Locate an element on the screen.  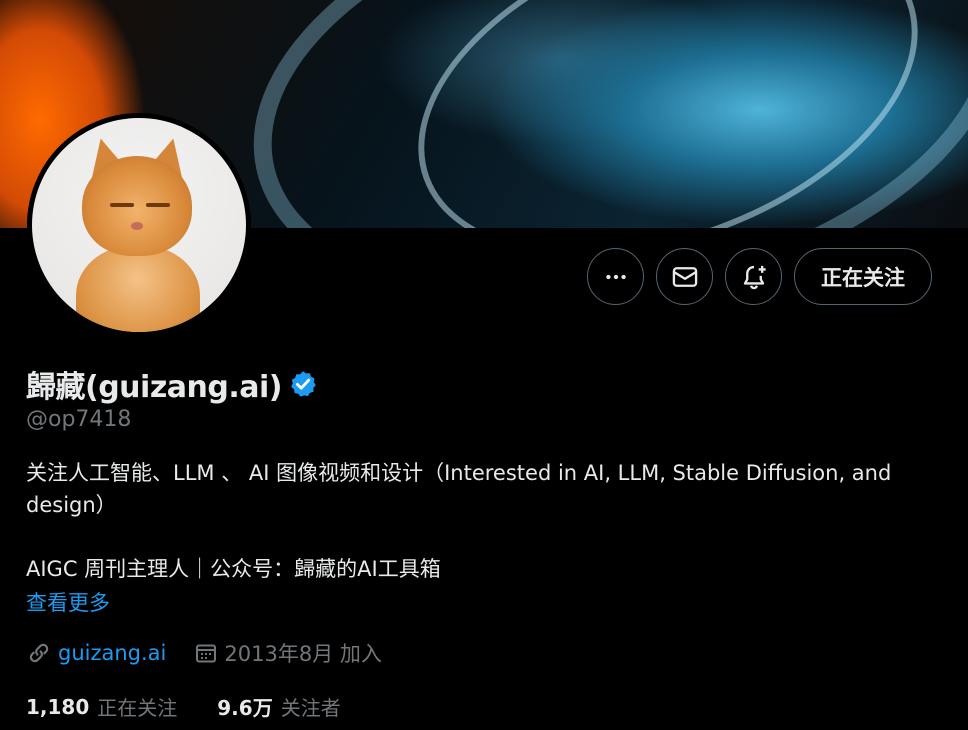
more-icon is located at coordinates (615, 276).